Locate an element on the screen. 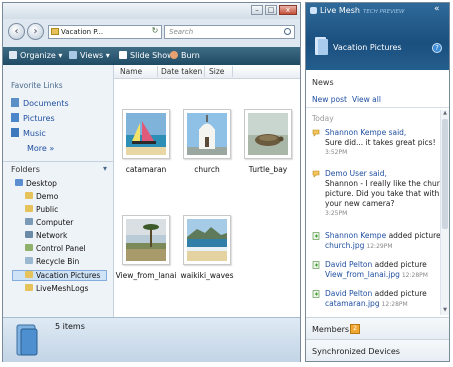  tree-item-network: Network is located at coordinates (46, 236).